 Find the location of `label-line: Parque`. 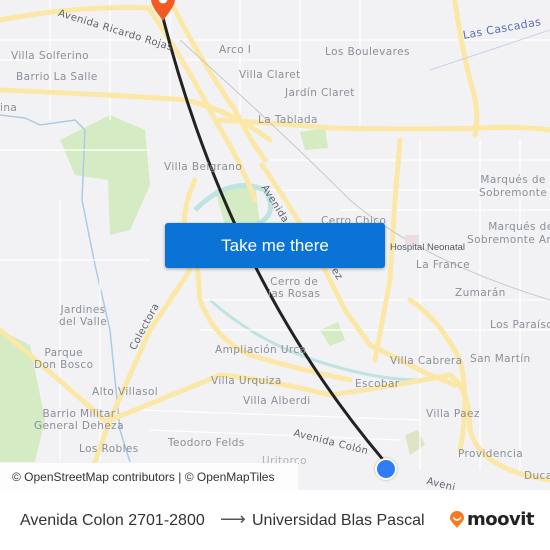

label-line: Parque is located at coordinates (63, 353).